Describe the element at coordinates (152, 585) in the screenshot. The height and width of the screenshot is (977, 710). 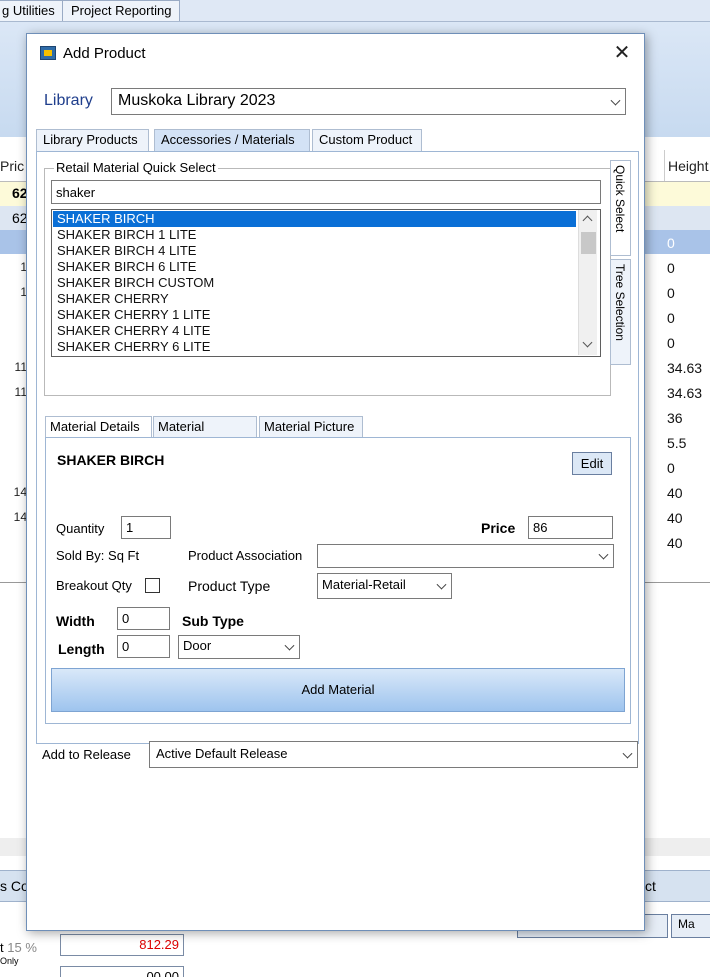
I see `breakout-qty-checkbox` at that location.